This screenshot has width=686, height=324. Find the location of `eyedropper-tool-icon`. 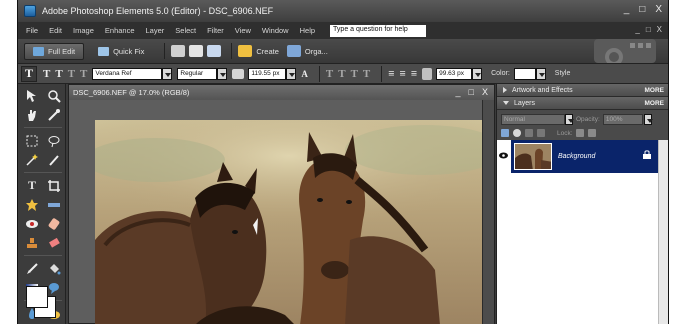

eyedropper-tool-icon is located at coordinates (54, 114).